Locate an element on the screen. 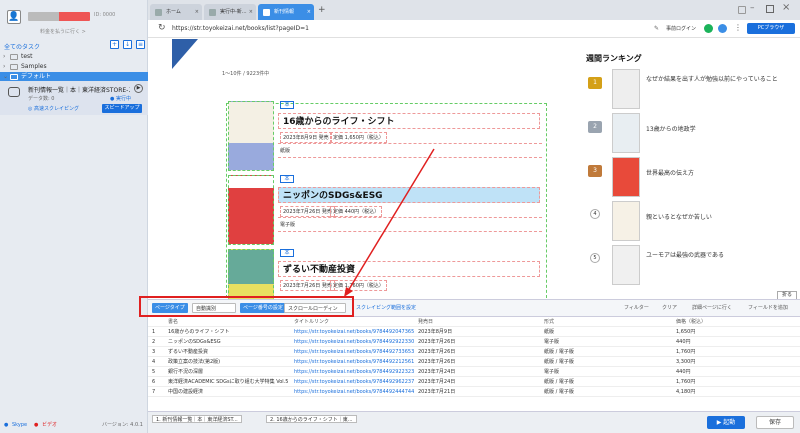  column-header: 価格（税込） is located at coordinates (691, 322).